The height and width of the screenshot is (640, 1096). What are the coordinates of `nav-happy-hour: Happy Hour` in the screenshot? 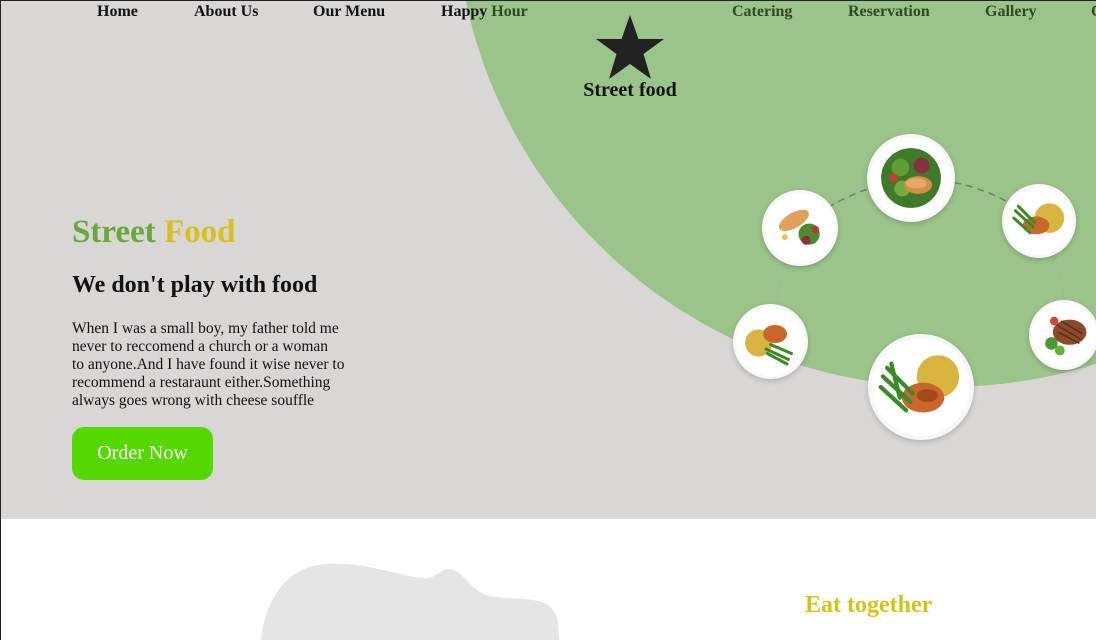 It's located at (484, 12).